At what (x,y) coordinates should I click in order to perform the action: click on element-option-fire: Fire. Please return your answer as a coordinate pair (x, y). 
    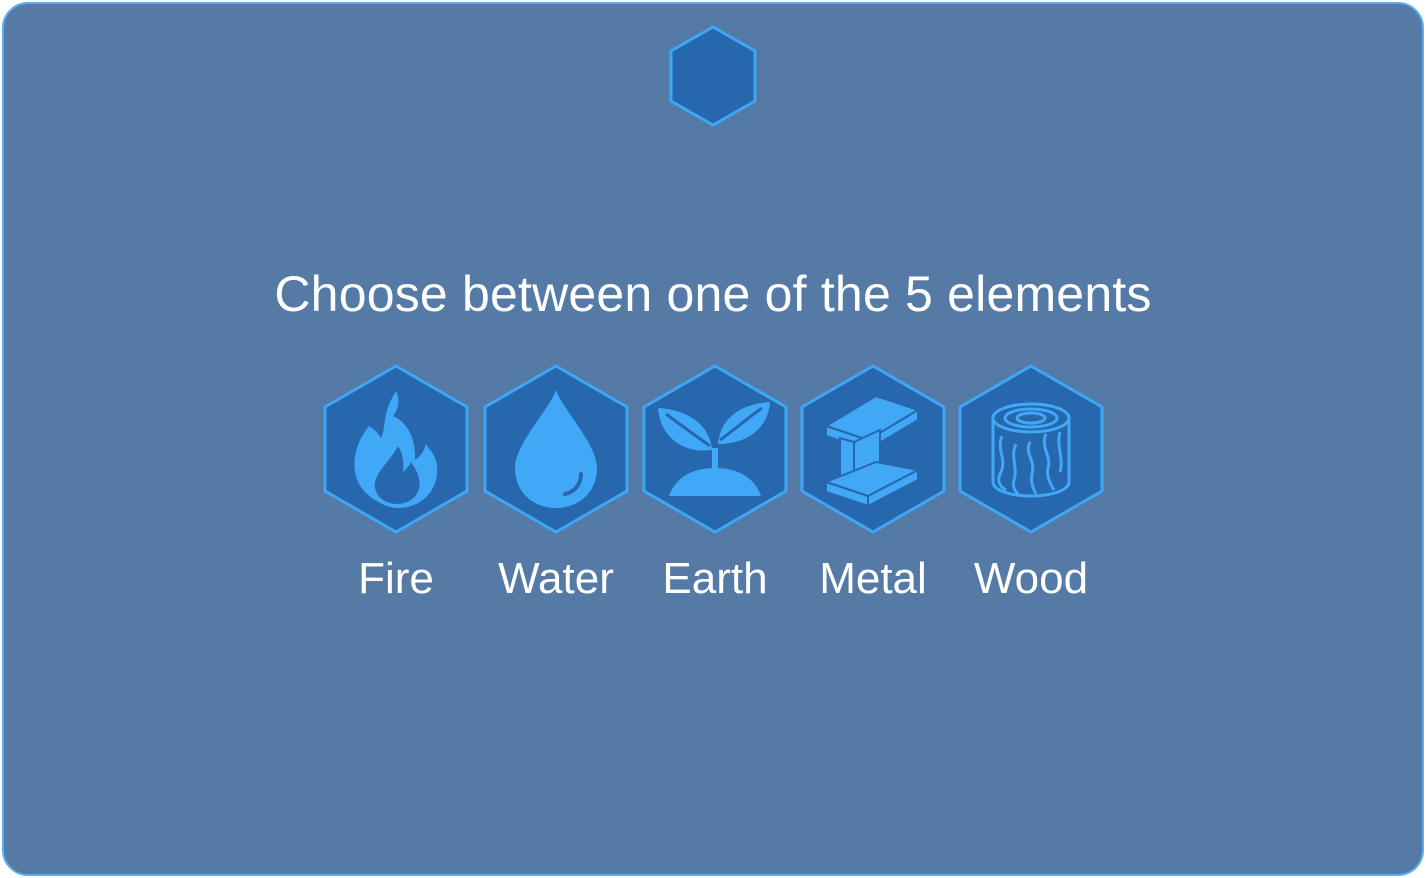
    Looking at the image, I should click on (396, 484).